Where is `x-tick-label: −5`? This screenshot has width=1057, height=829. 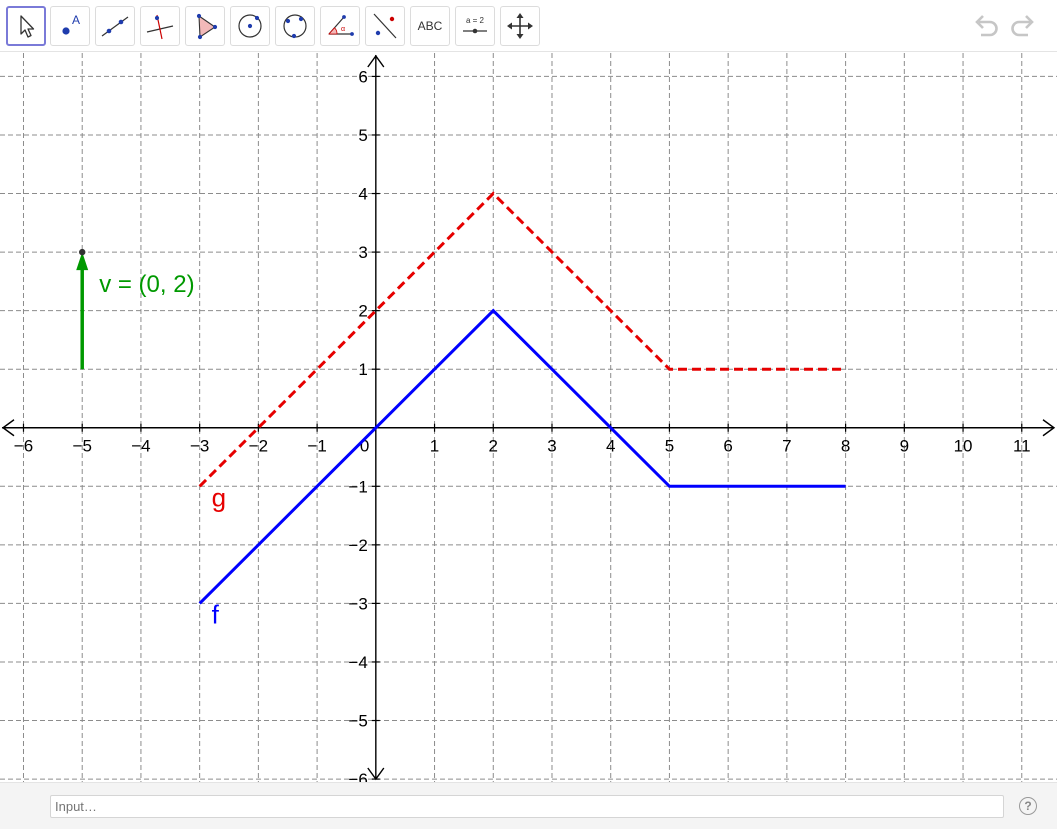 x-tick-label: −5 is located at coordinates (82, 446).